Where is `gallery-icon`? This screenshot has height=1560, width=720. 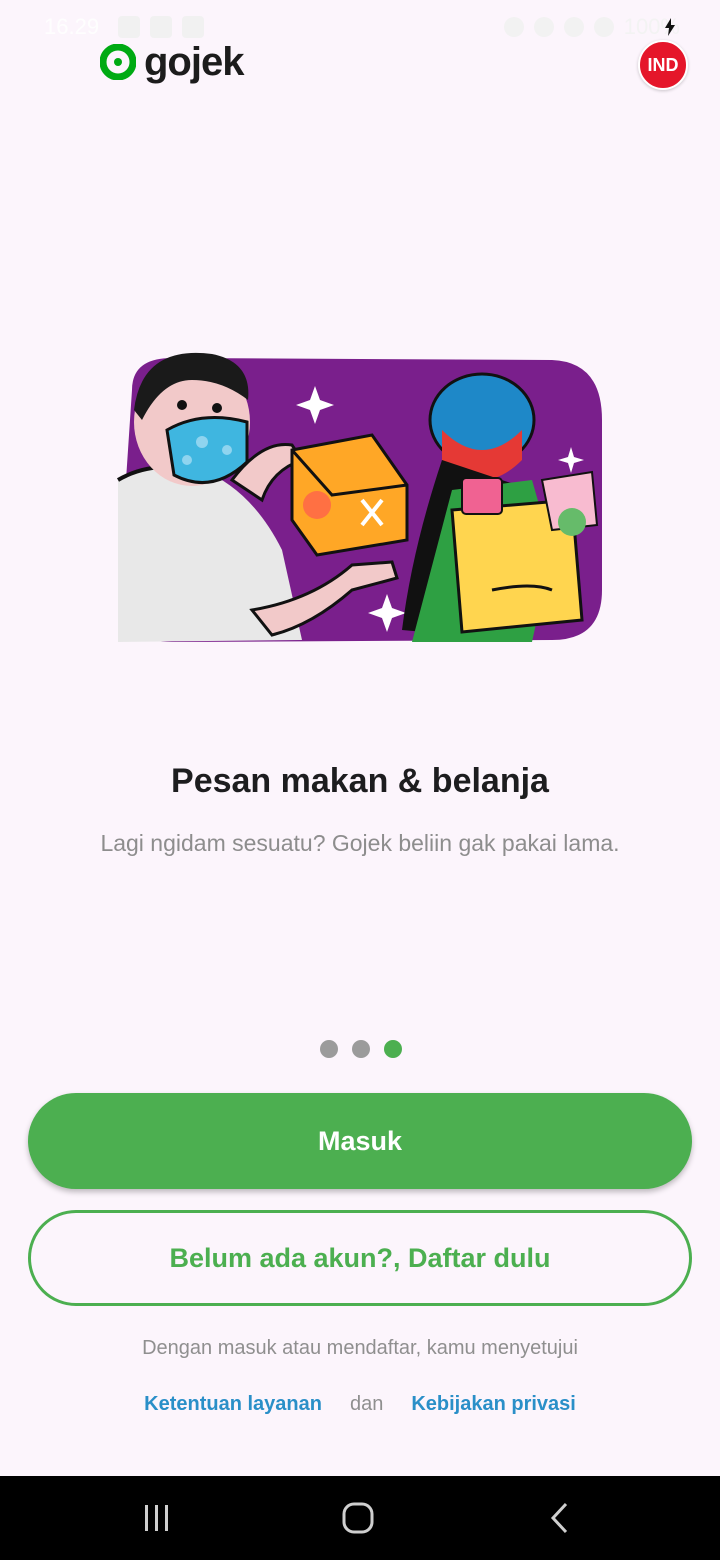 gallery-icon is located at coordinates (129, 27).